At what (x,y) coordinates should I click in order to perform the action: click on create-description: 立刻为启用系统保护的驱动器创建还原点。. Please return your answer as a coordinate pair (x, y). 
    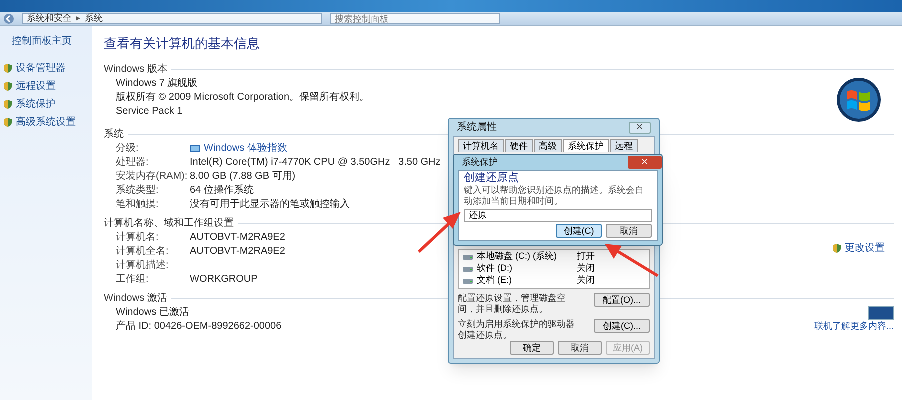
    Looking at the image, I should click on (517, 330).